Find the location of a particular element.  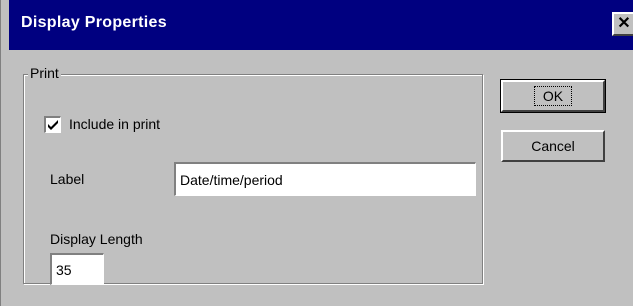

cancel-button: Cancel is located at coordinates (553, 146).